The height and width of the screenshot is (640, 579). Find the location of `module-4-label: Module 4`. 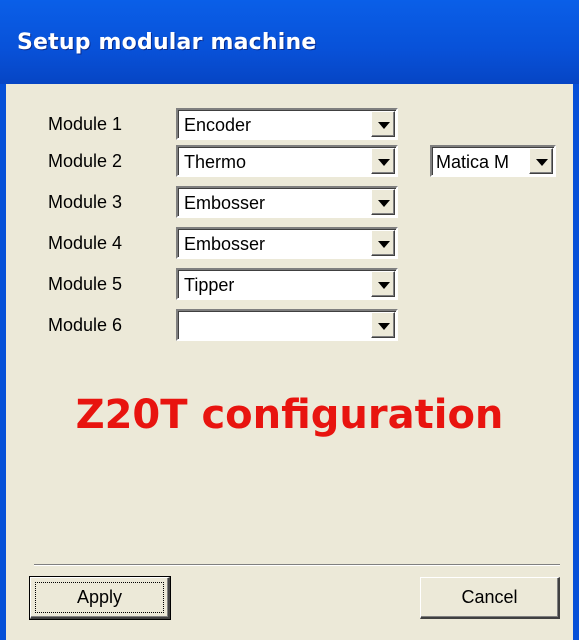

module-4-label: Module 4 is located at coordinates (85, 243).